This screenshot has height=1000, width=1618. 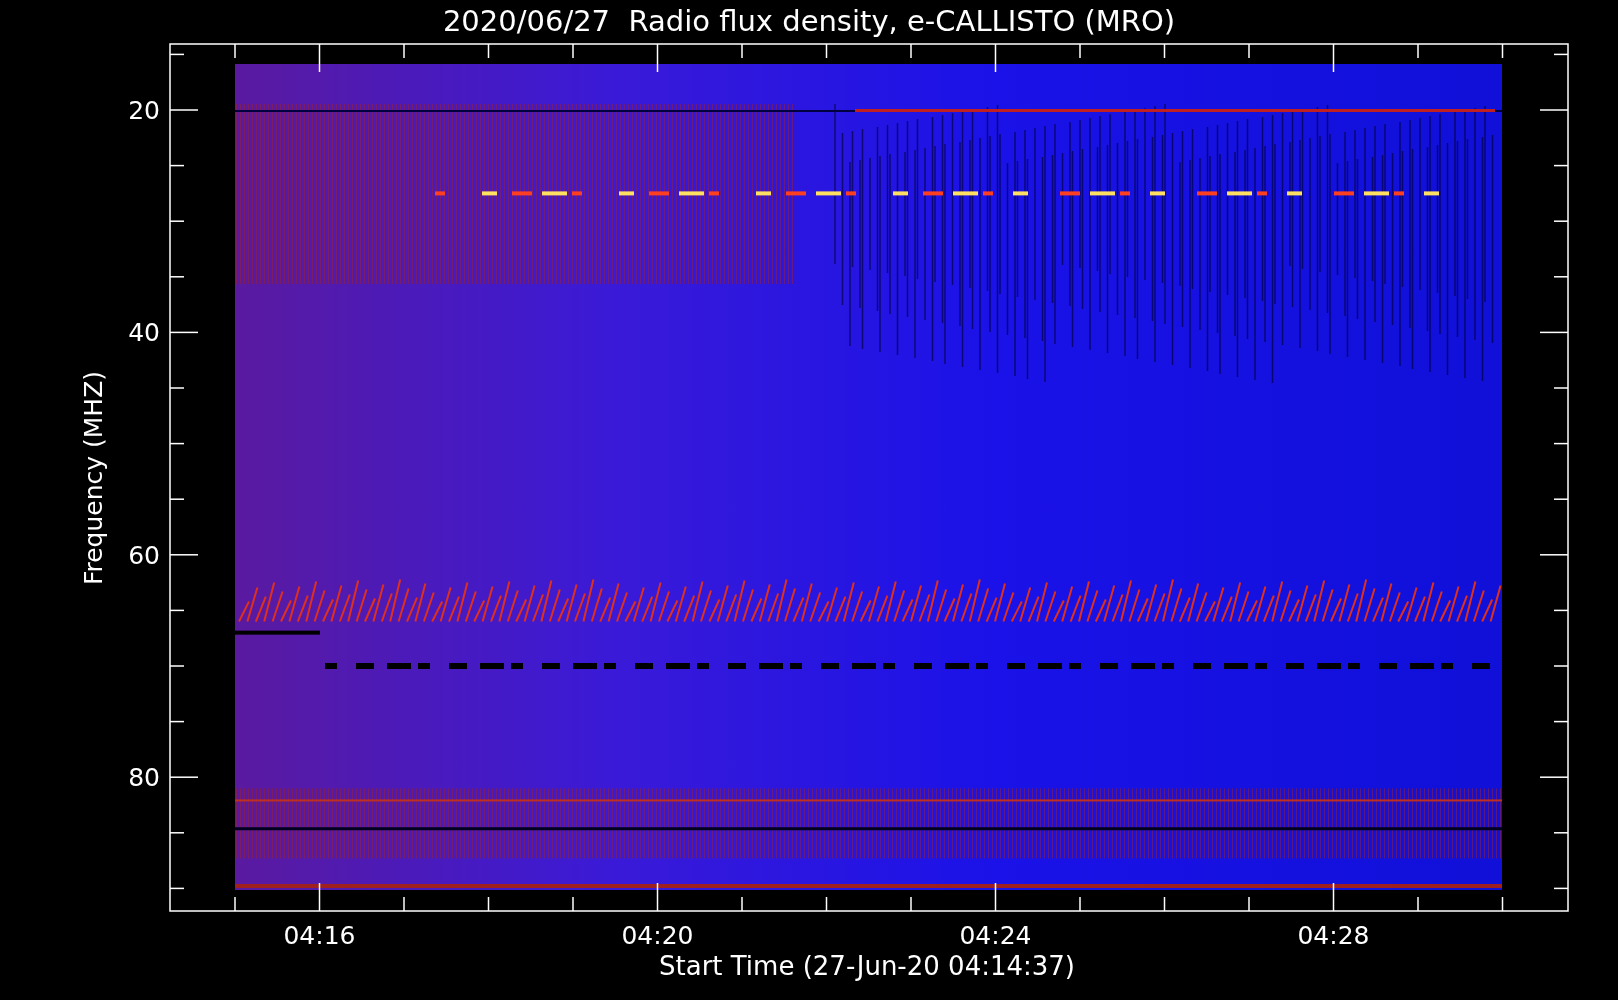 I want to click on x-tick-label: 04:20, so click(x=657, y=935).